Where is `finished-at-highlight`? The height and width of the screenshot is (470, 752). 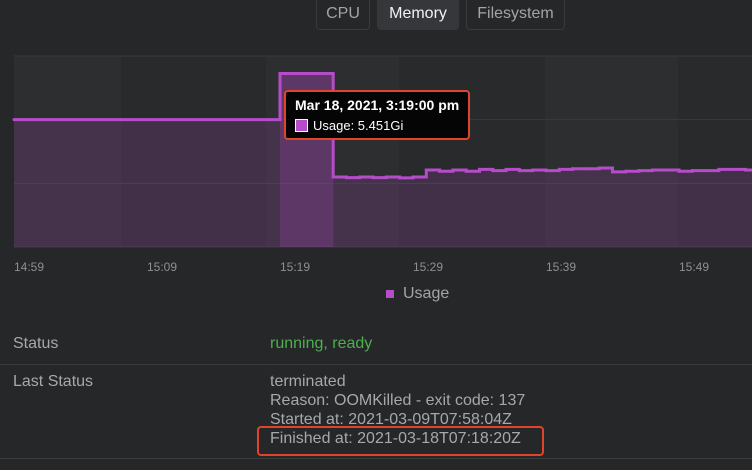 finished-at-highlight is located at coordinates (400, 441).